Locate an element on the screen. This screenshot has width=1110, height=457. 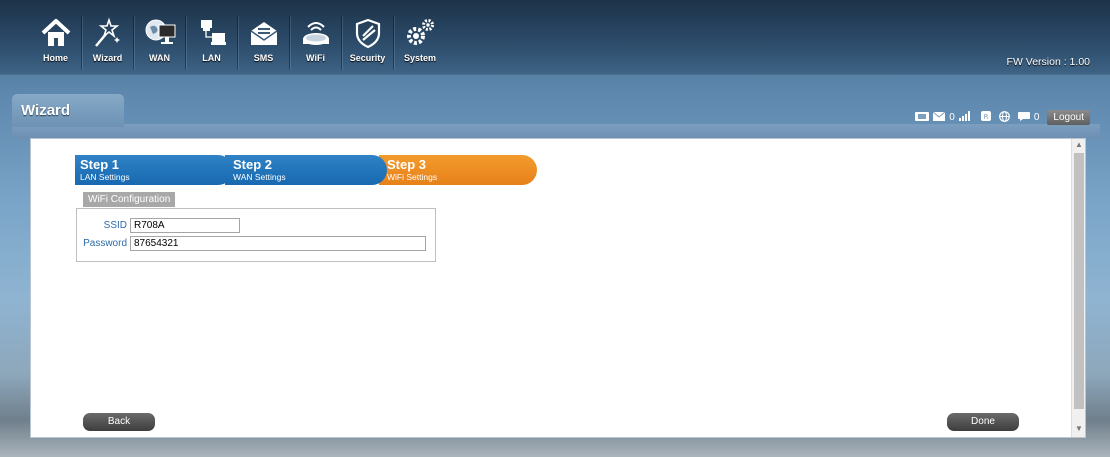
page-title: Wizard is located at coordinates (68, 110).